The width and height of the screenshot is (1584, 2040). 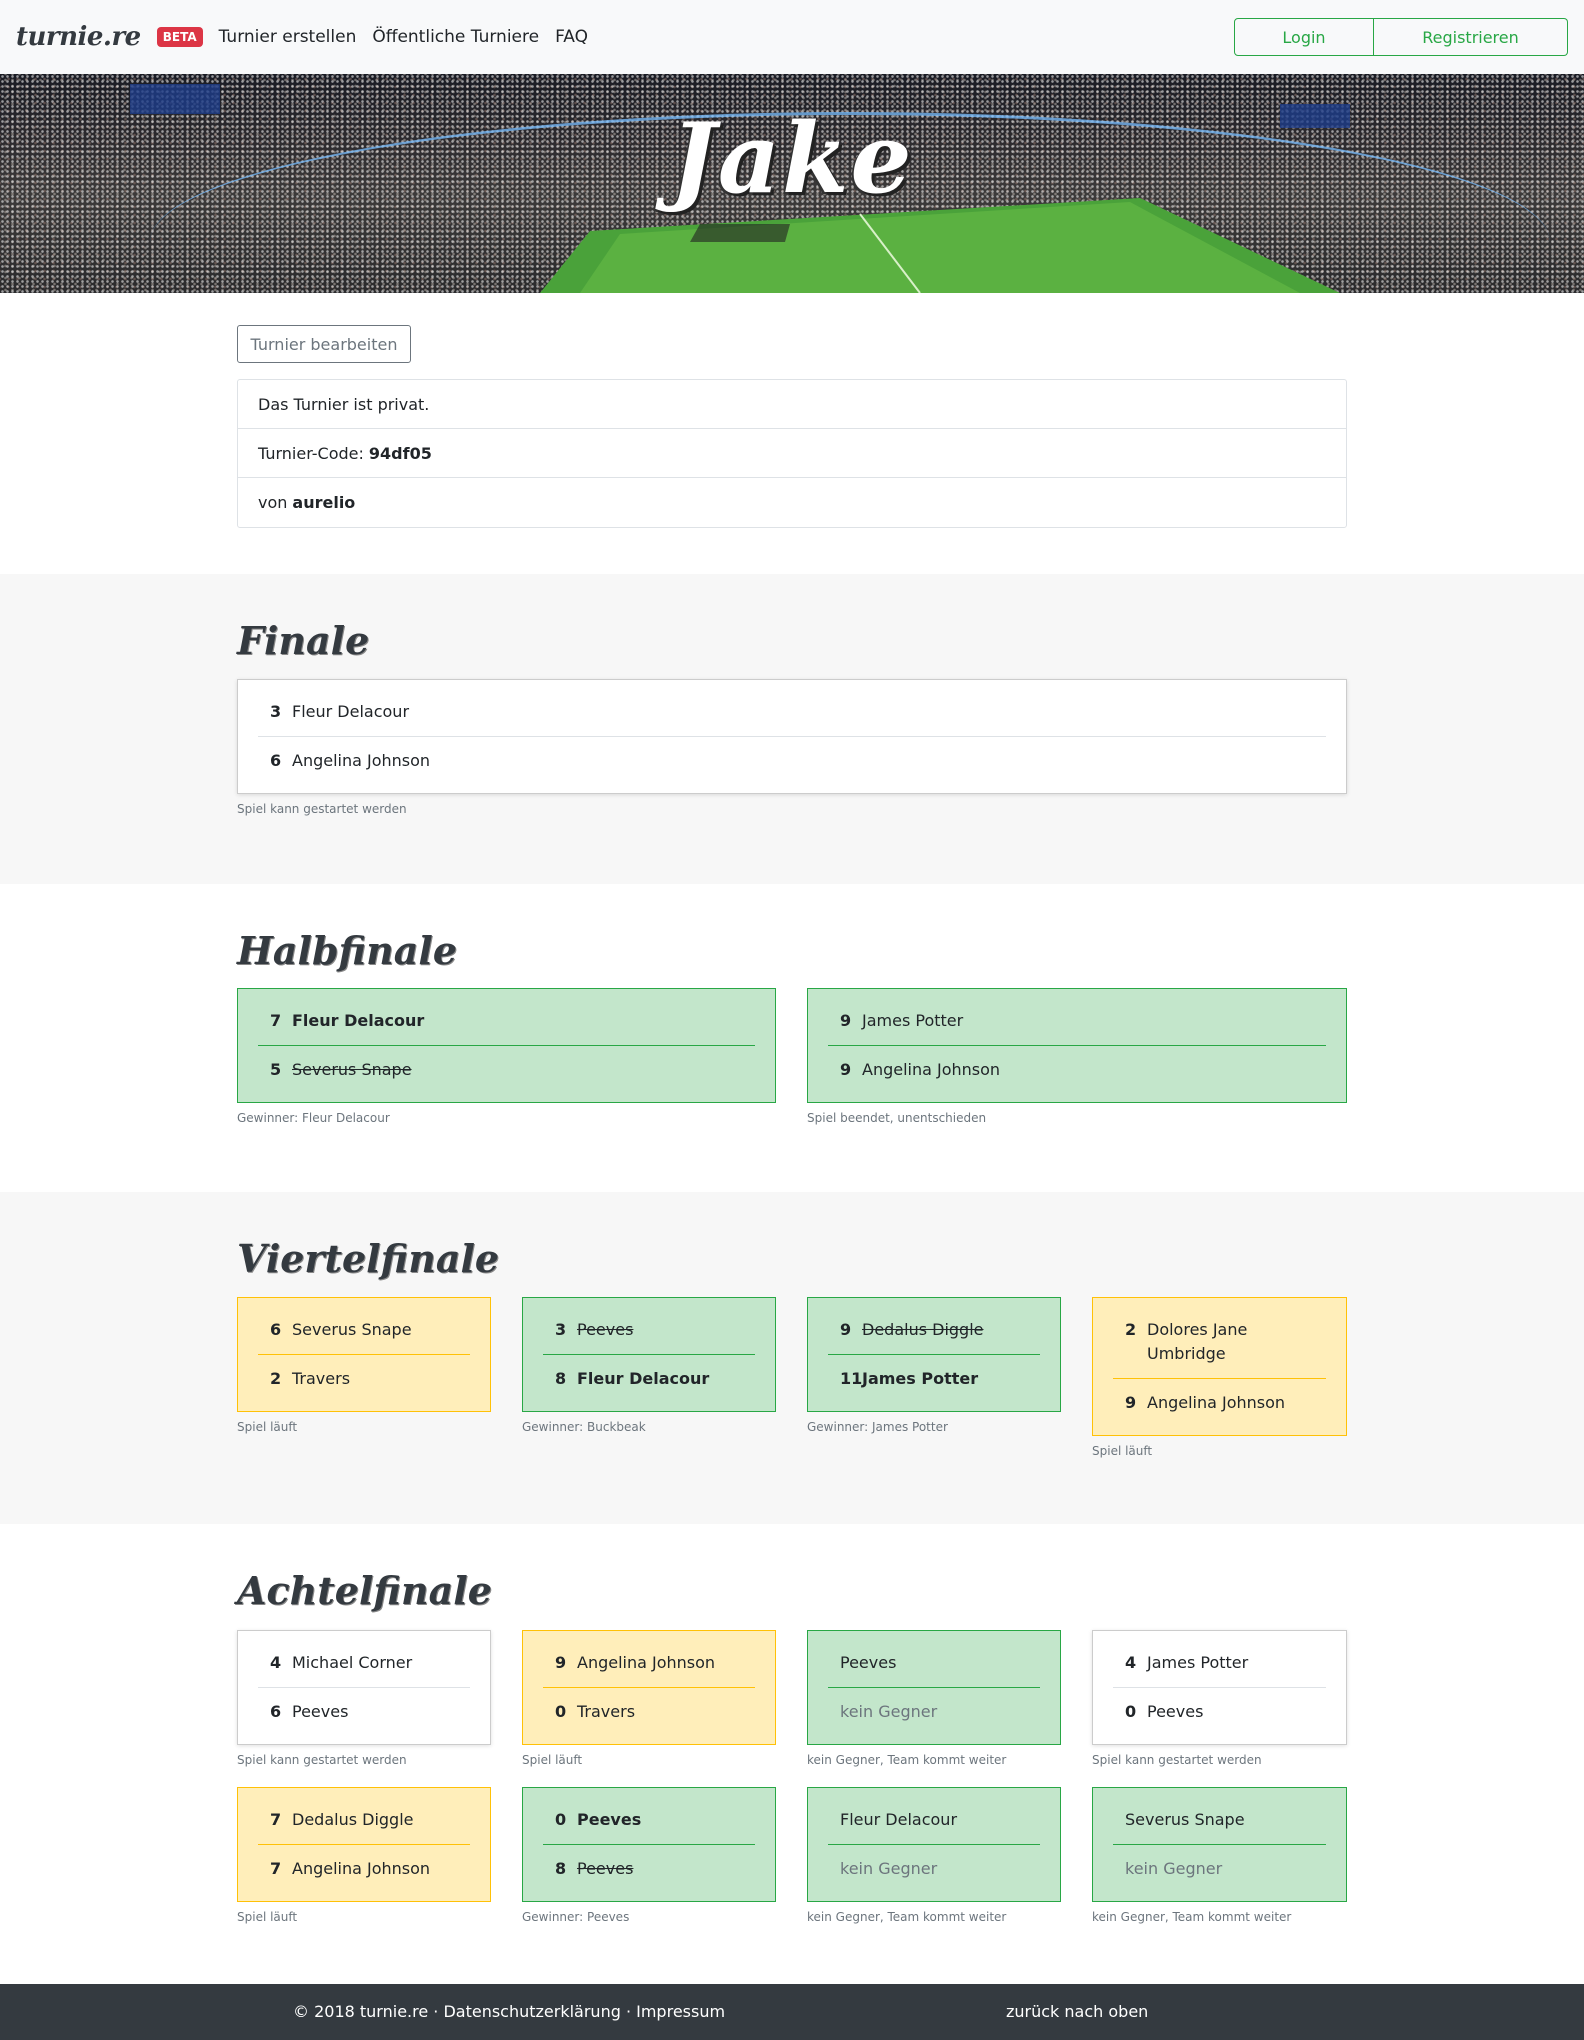 What do you see at coordinates (897, 1118) in the screenshot?
I see `match-status: Spiel beendet, unentschieden` at bounding box center [897, 1118].